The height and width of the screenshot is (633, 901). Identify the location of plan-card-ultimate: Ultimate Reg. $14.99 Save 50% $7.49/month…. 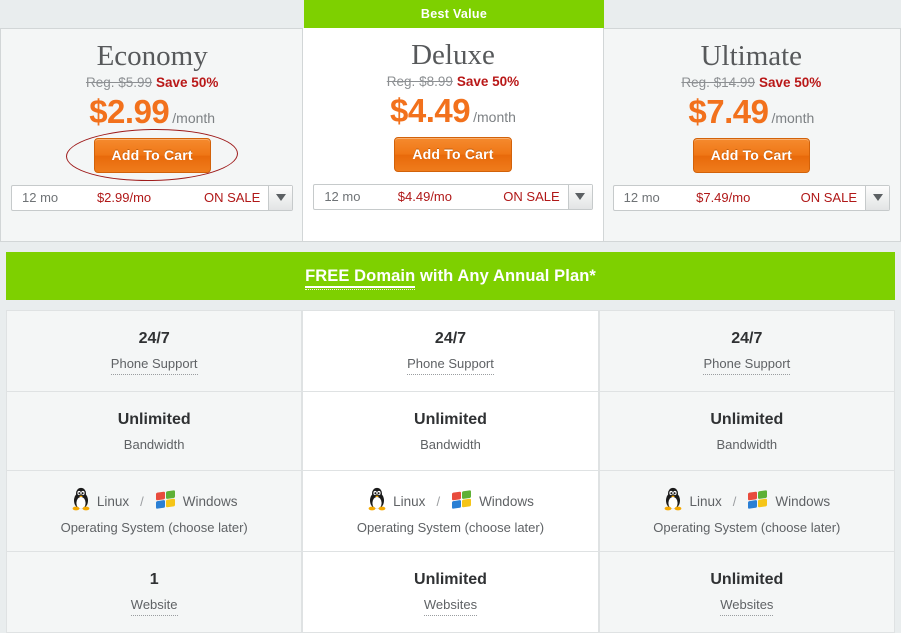
(751, 135).